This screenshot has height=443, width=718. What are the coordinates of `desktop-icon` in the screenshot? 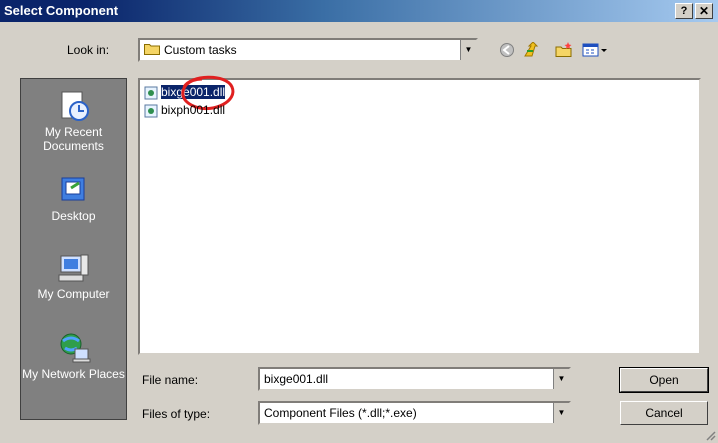 It's located at (72, 189).